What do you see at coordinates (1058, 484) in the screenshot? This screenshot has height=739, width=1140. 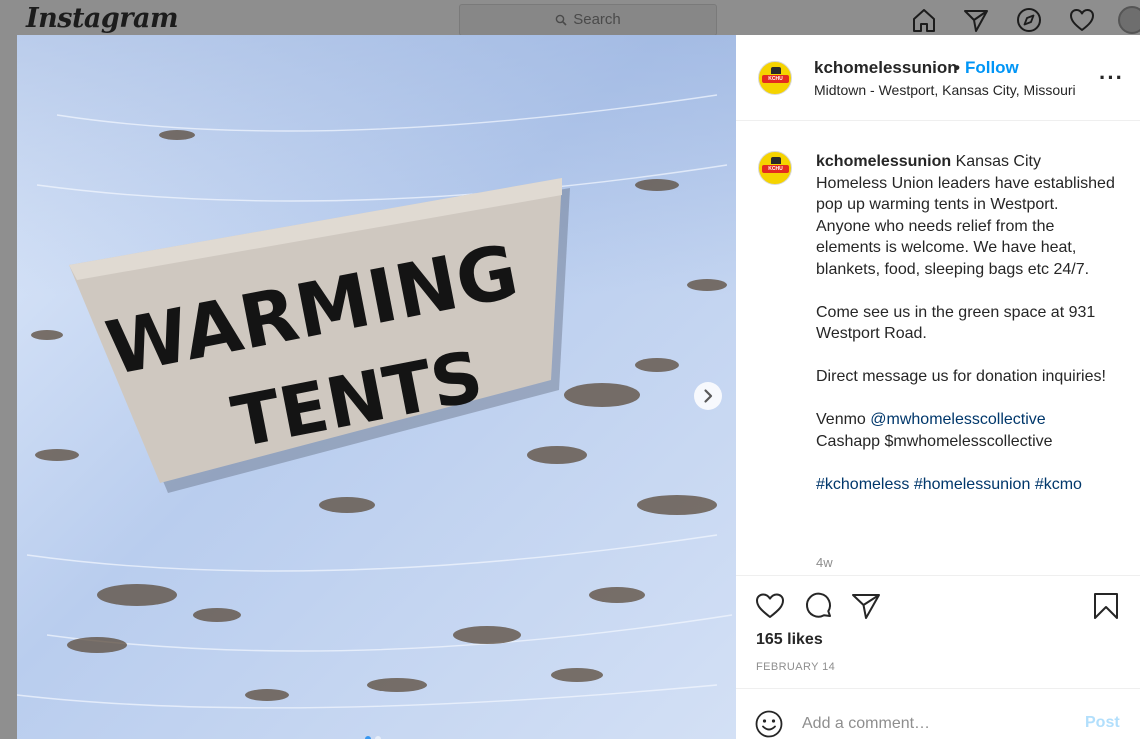 I see `hashtag-link: #kcmo` at bounding box center [1058, 484].